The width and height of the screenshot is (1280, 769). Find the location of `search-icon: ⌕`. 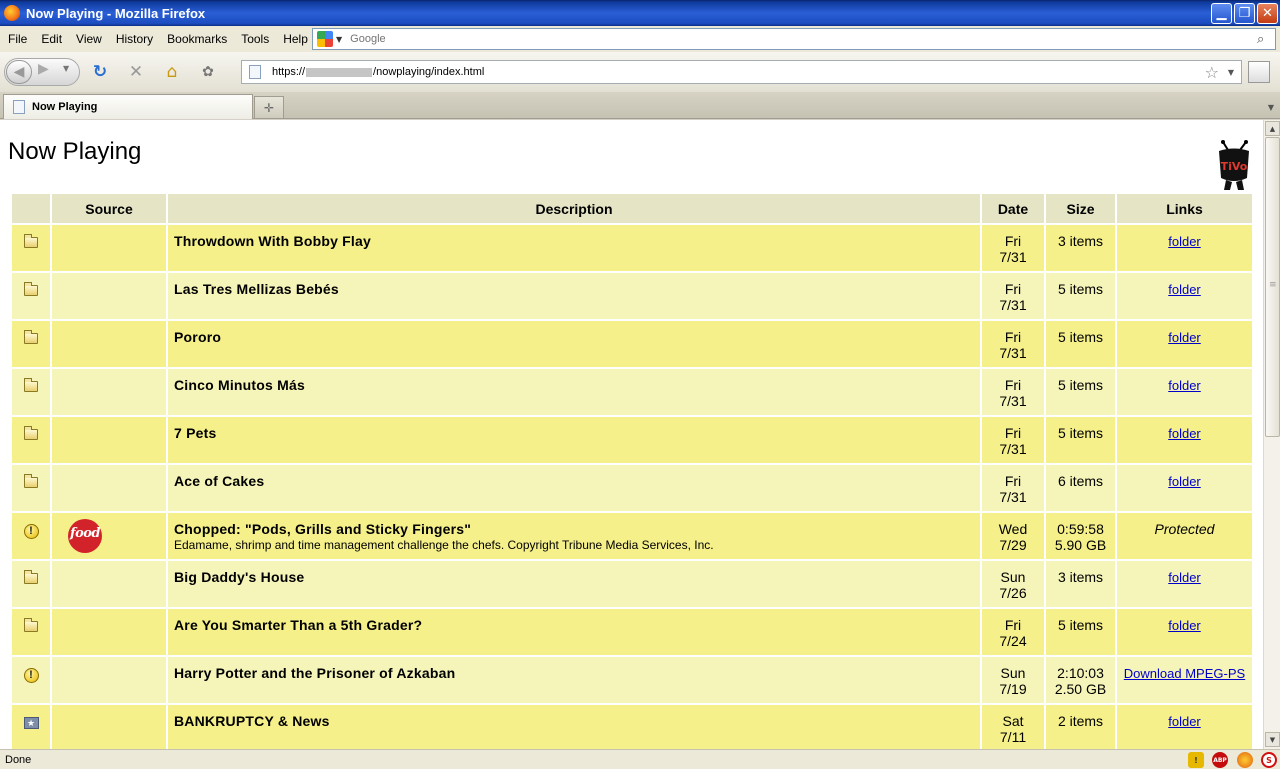

search-icon: ⌕ is located at coordinates (1266, 39).